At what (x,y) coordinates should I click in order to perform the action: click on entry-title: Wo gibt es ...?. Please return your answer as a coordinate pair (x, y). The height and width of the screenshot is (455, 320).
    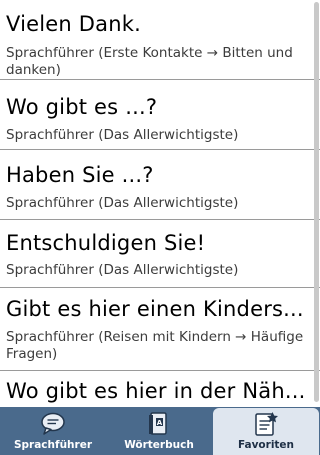
    Looking at the image, I should click on (82, 107).